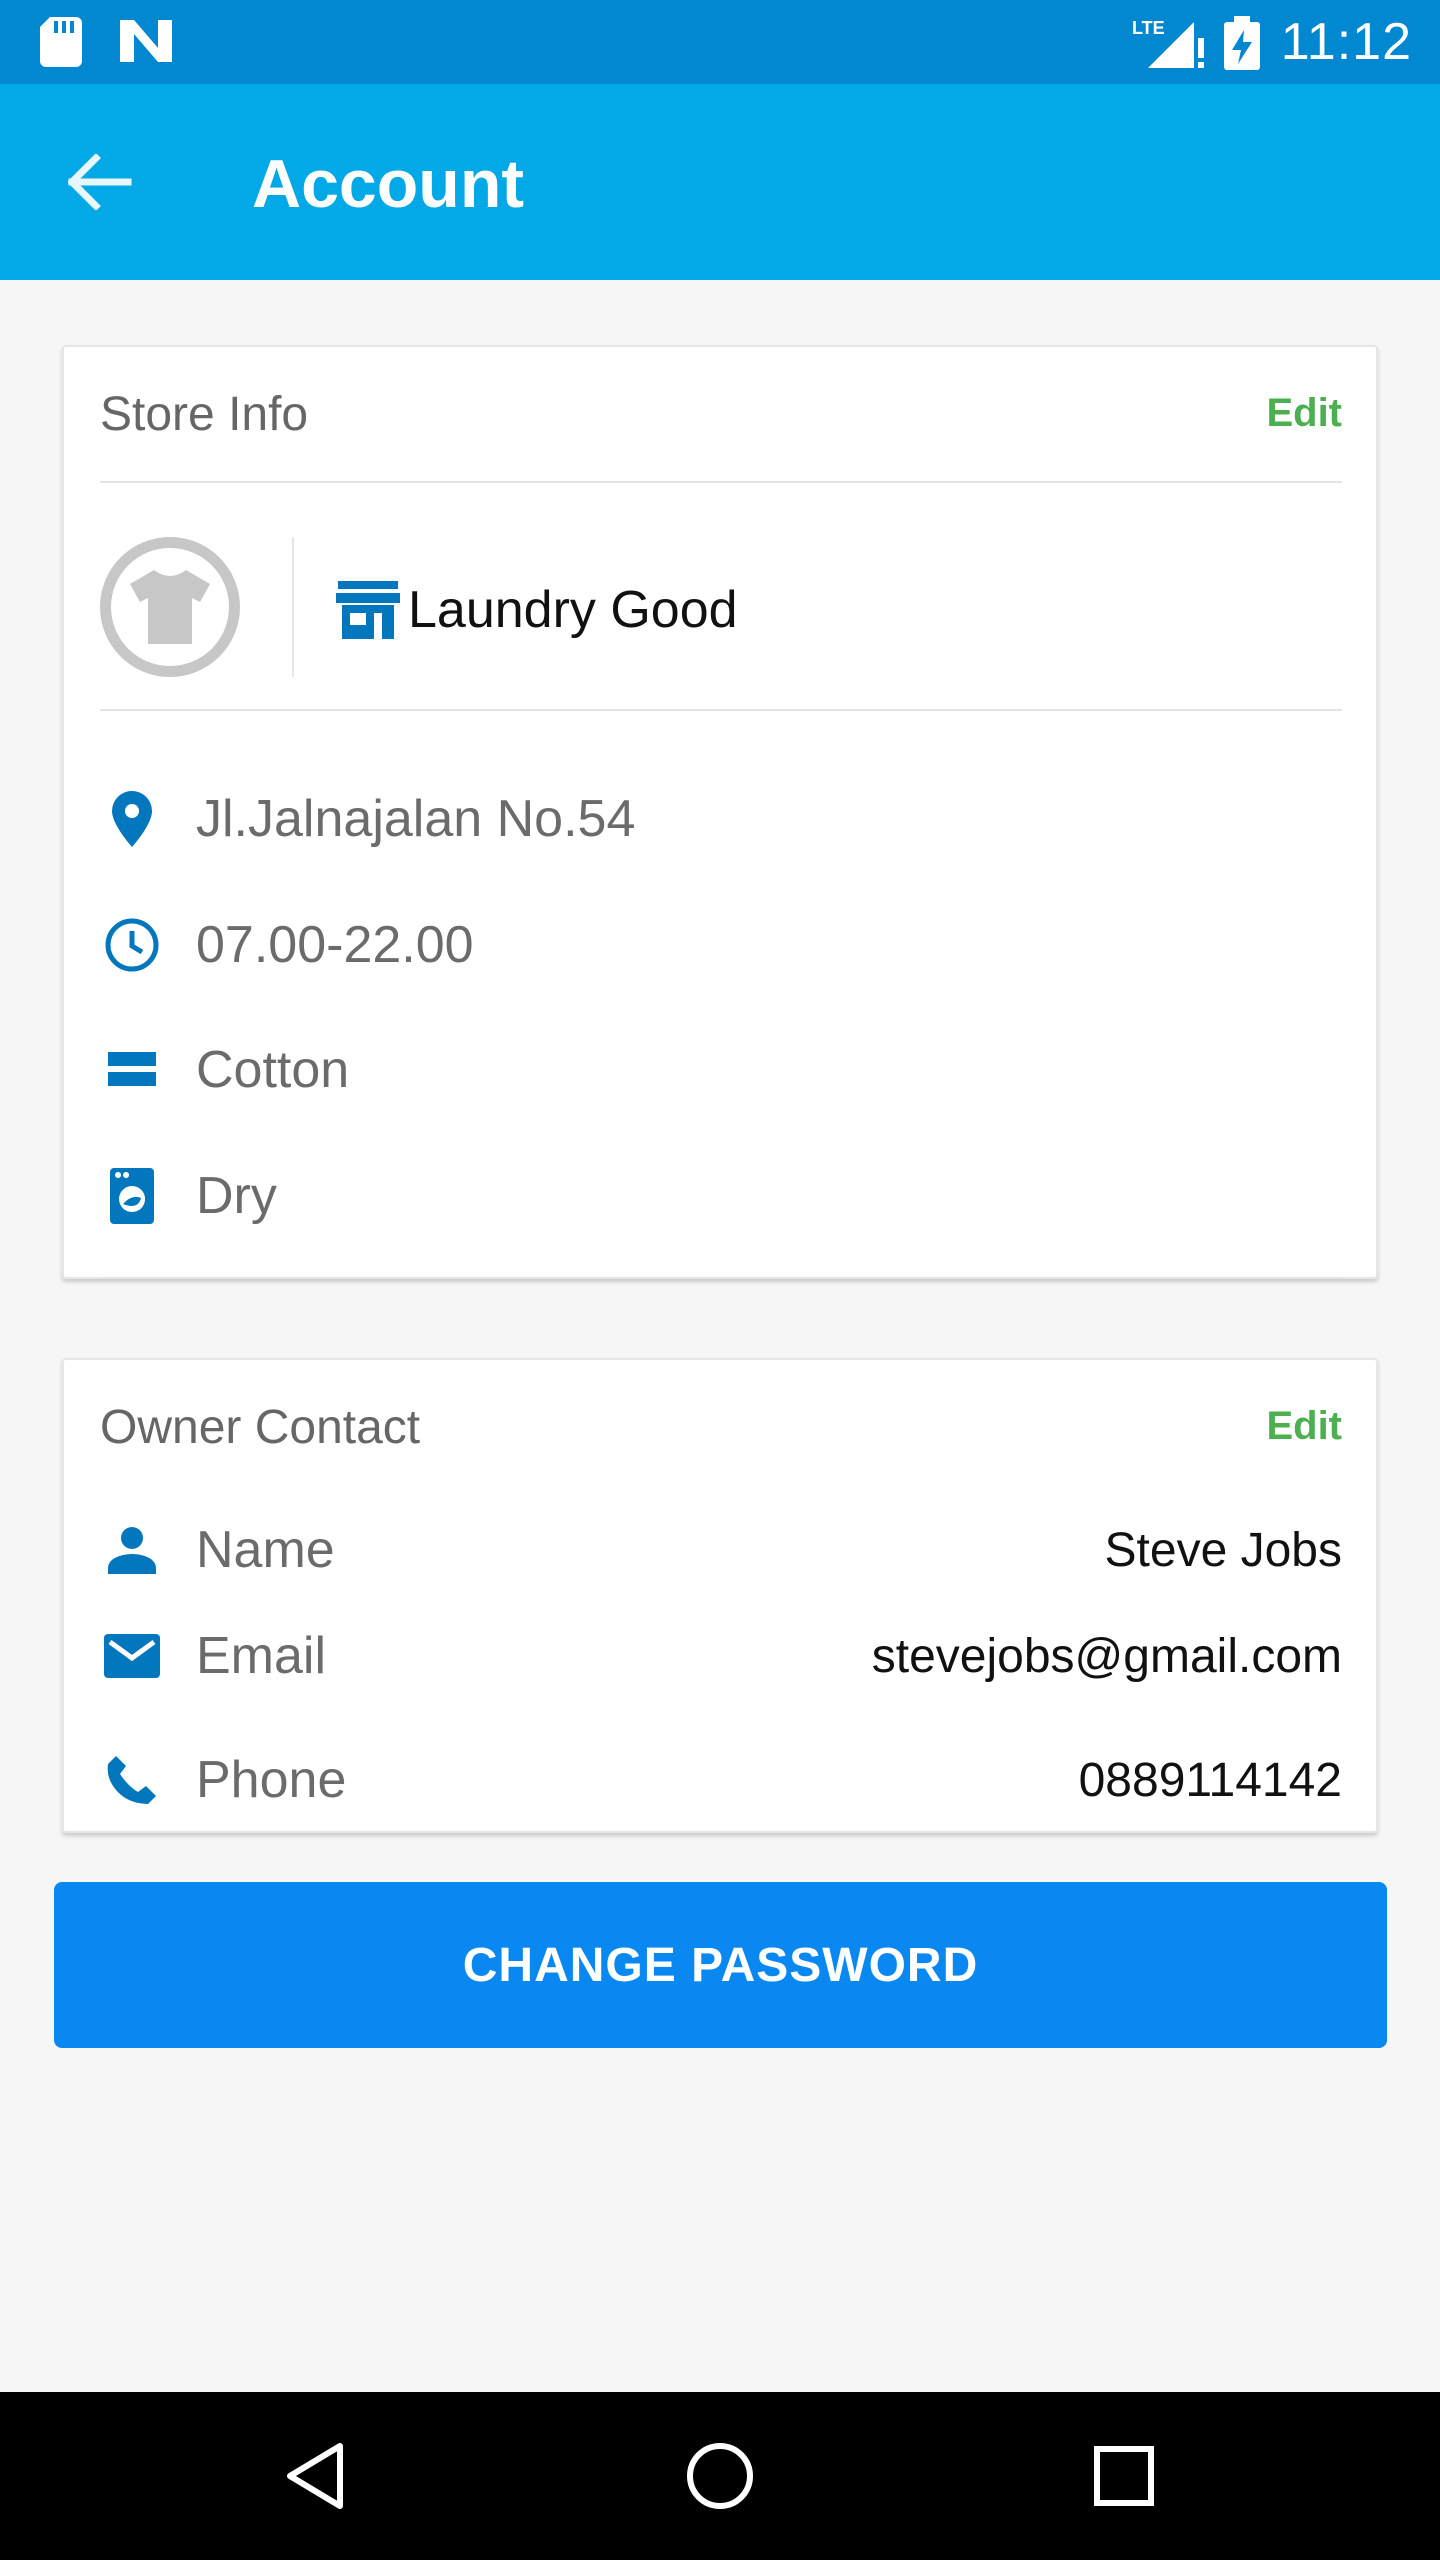  Describe the element at coordinates (132, 1550) in the screenshot. I see `person-icon` at that location.